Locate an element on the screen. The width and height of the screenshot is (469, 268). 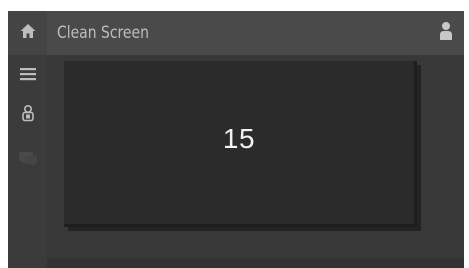
countdown-value: 15 is located at coordinates (239, 138).